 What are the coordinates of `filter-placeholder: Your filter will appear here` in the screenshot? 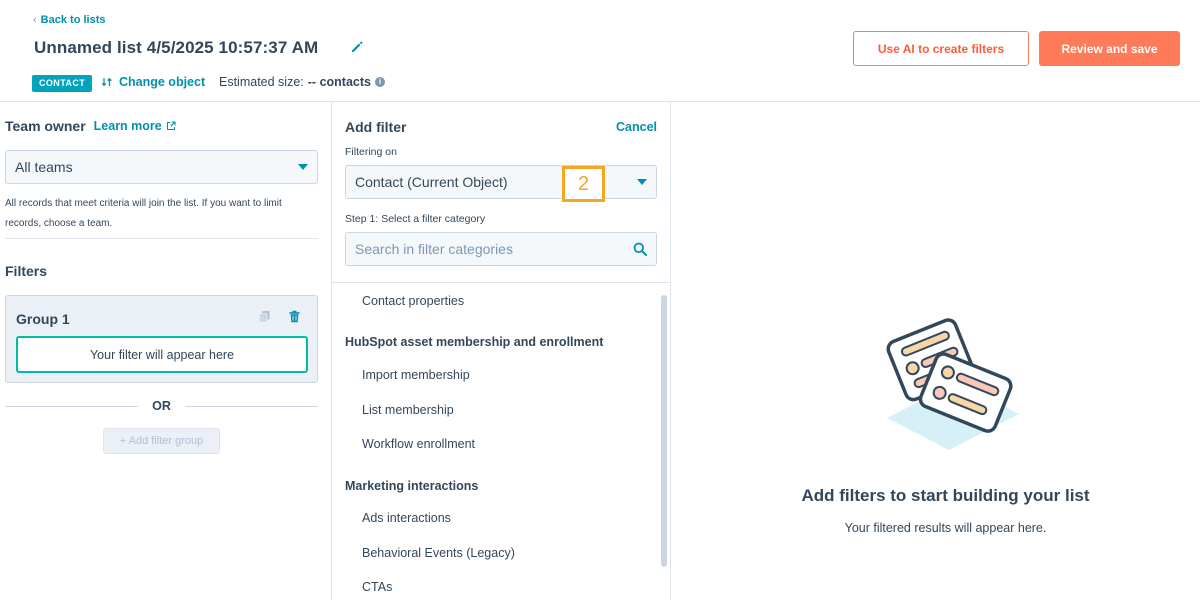 It's located at (162, 354).